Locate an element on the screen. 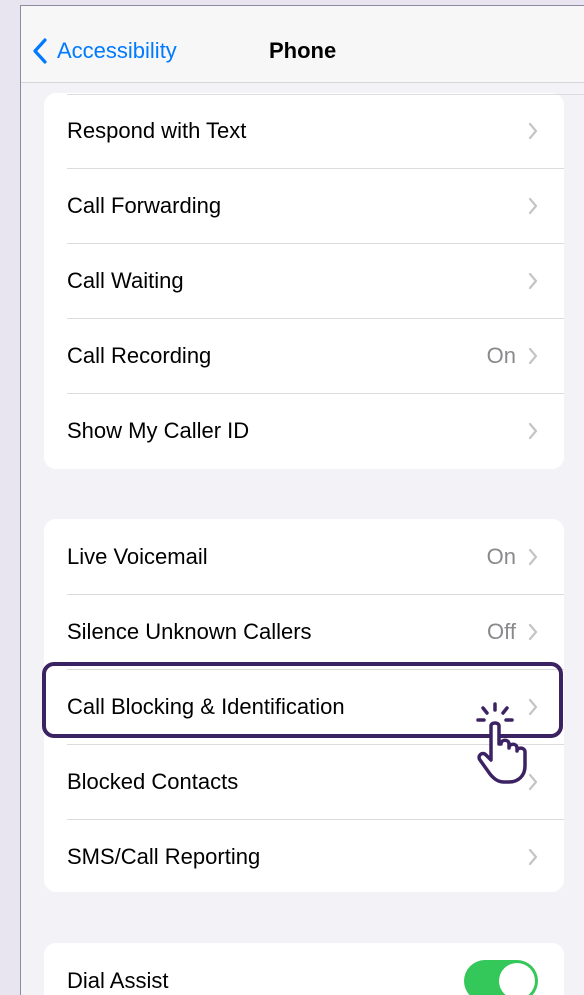 Image resolution: width=584 pixels, height=995 pixels. dial-assist-toggle is located at coordinates (501, 977).